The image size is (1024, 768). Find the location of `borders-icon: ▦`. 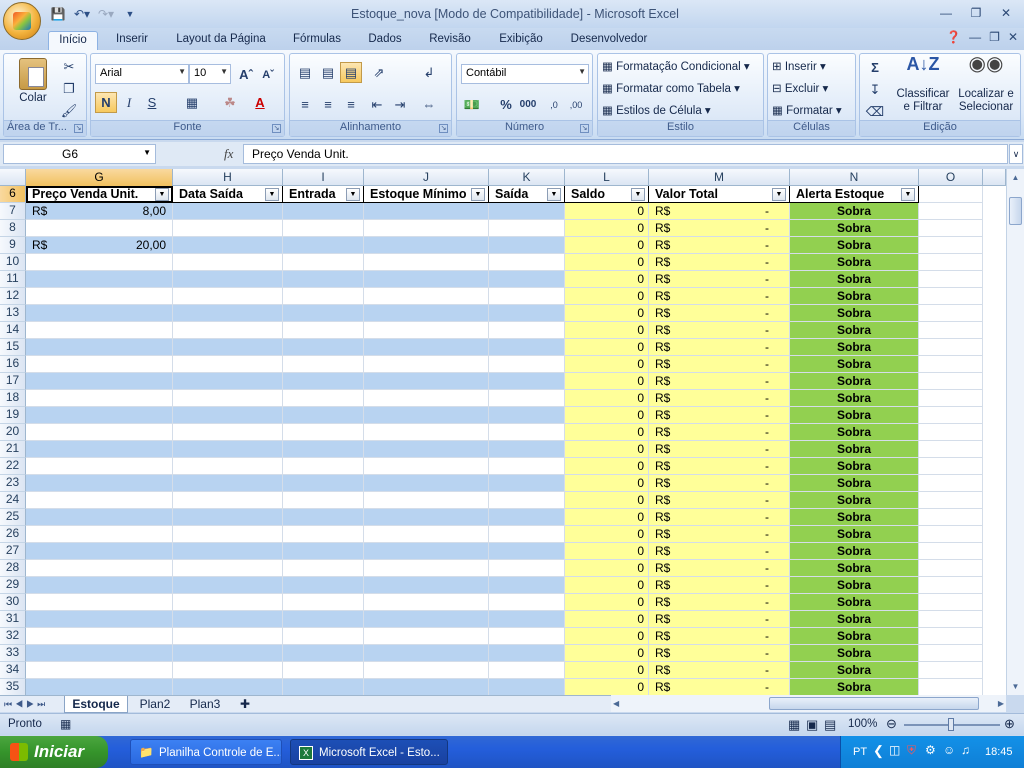

borders-icon: ▦ is located at coordinates (192, 102).